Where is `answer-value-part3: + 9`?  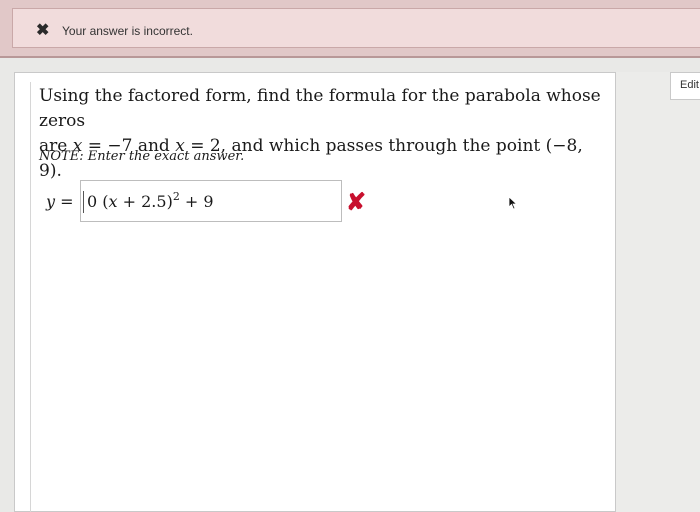
answer-value-part3: + 9 is located at coordinates (196, 201).